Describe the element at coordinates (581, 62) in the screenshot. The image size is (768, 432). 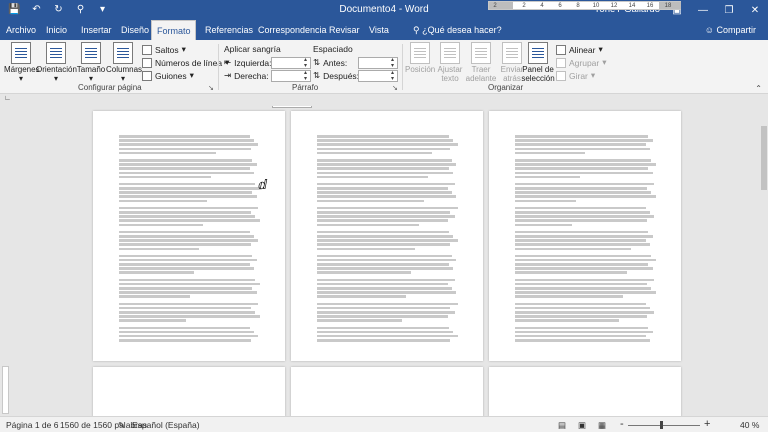
I see `group-button: Agrupar ▾` at that location.